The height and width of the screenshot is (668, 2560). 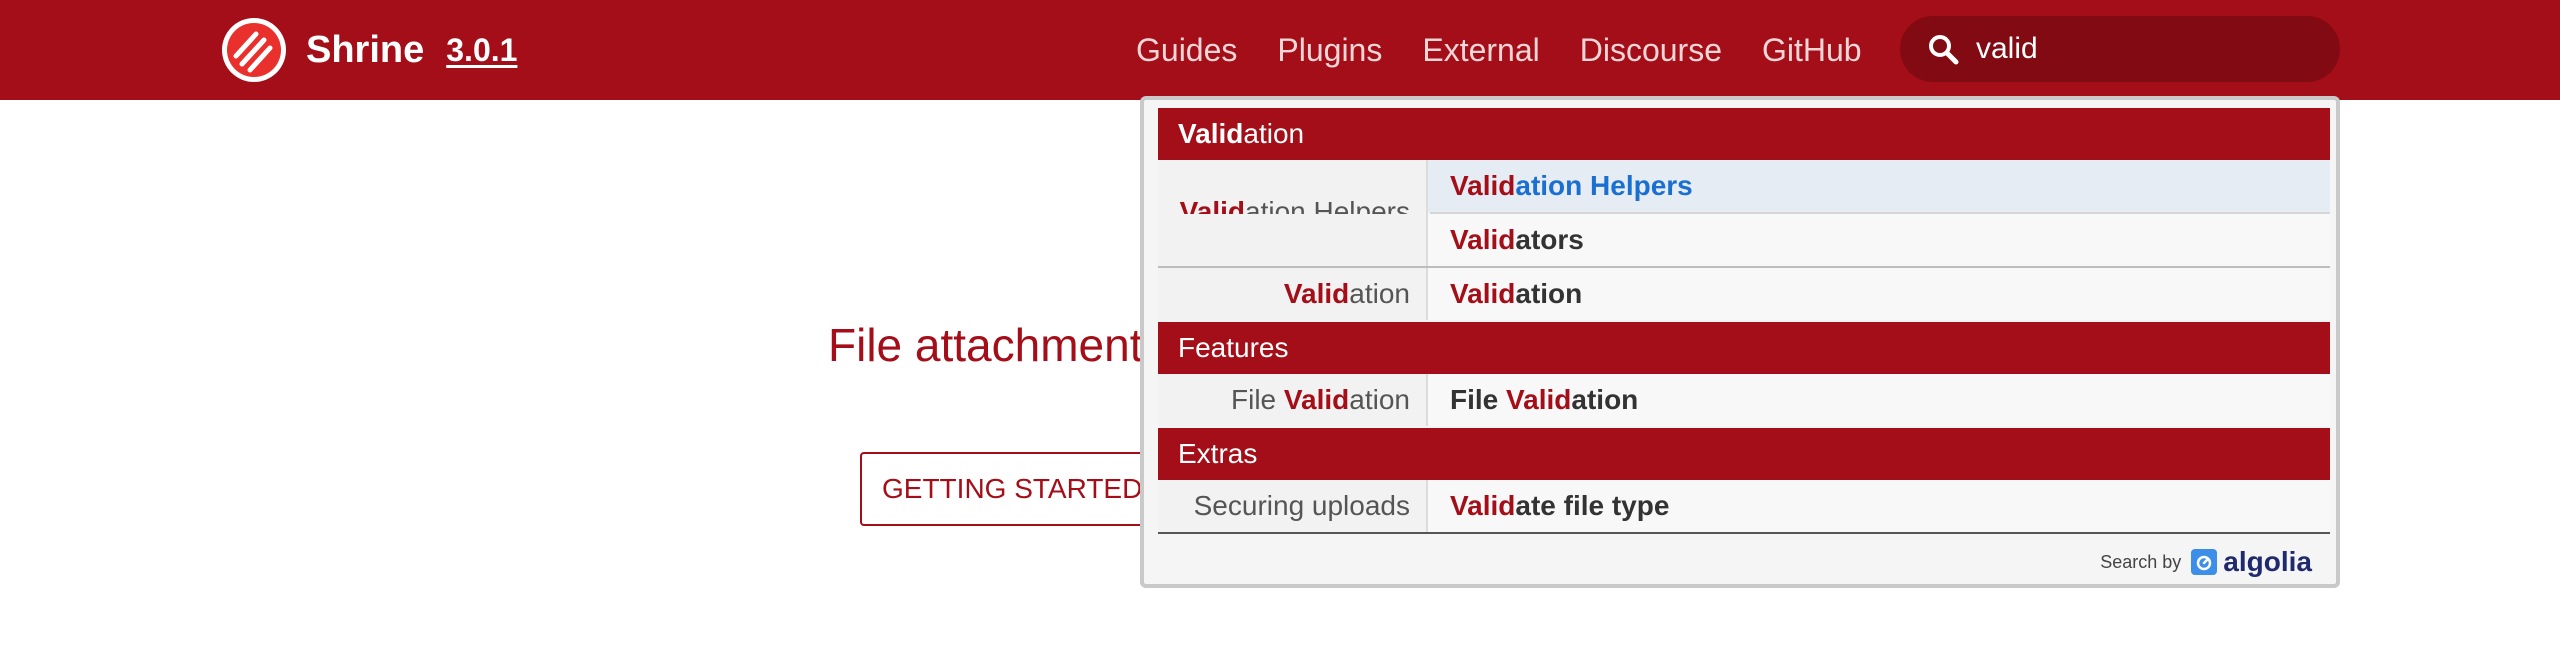 I want to click on getting-started-label: GETTING STARTED, so click(x=1012, y=488).